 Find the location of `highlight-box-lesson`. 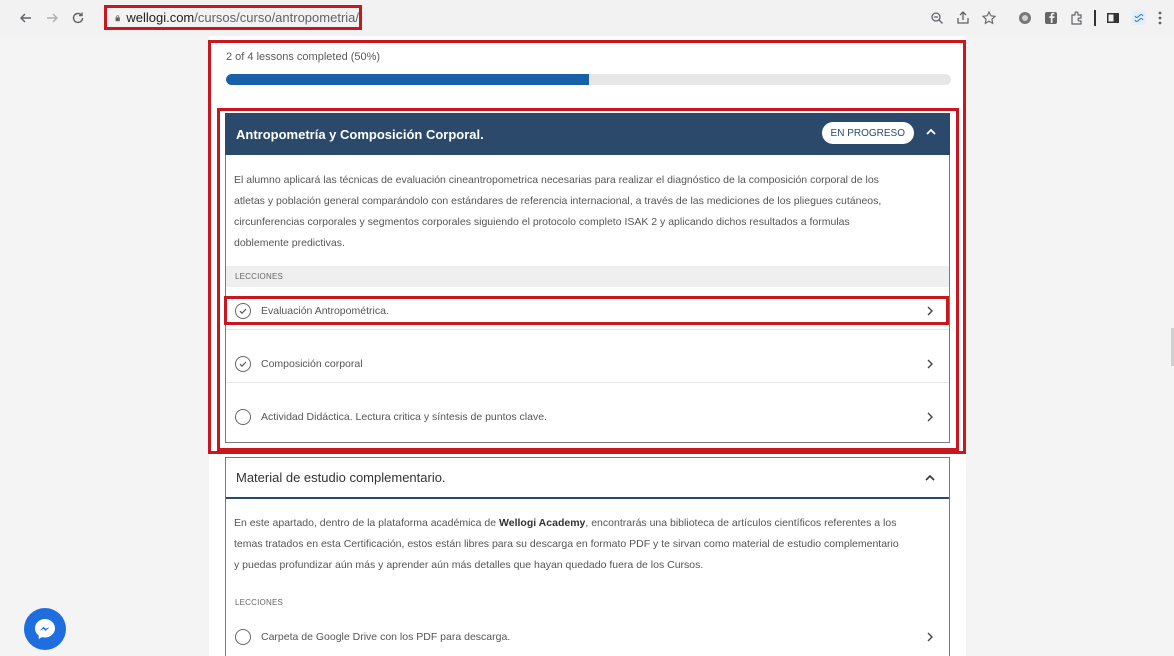

highlight-box-lesson is located at coordinates (586, 310).